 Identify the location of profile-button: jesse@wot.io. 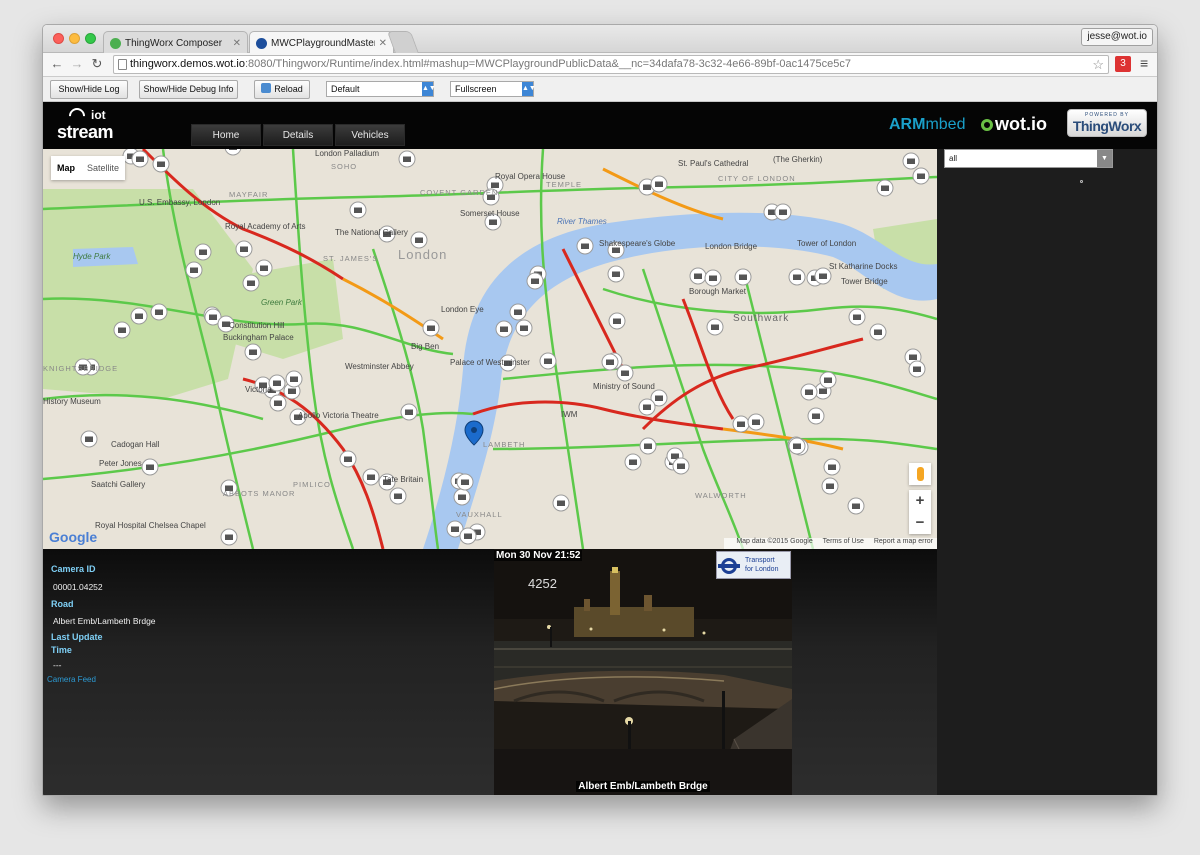
(1117, 37).